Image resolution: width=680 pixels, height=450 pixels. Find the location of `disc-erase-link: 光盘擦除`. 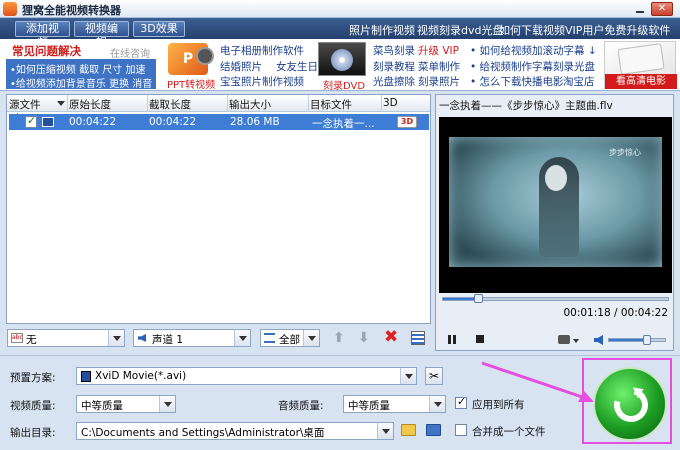

disc-erase-link: 光盘擦除 is located at coordinates (394, 81).